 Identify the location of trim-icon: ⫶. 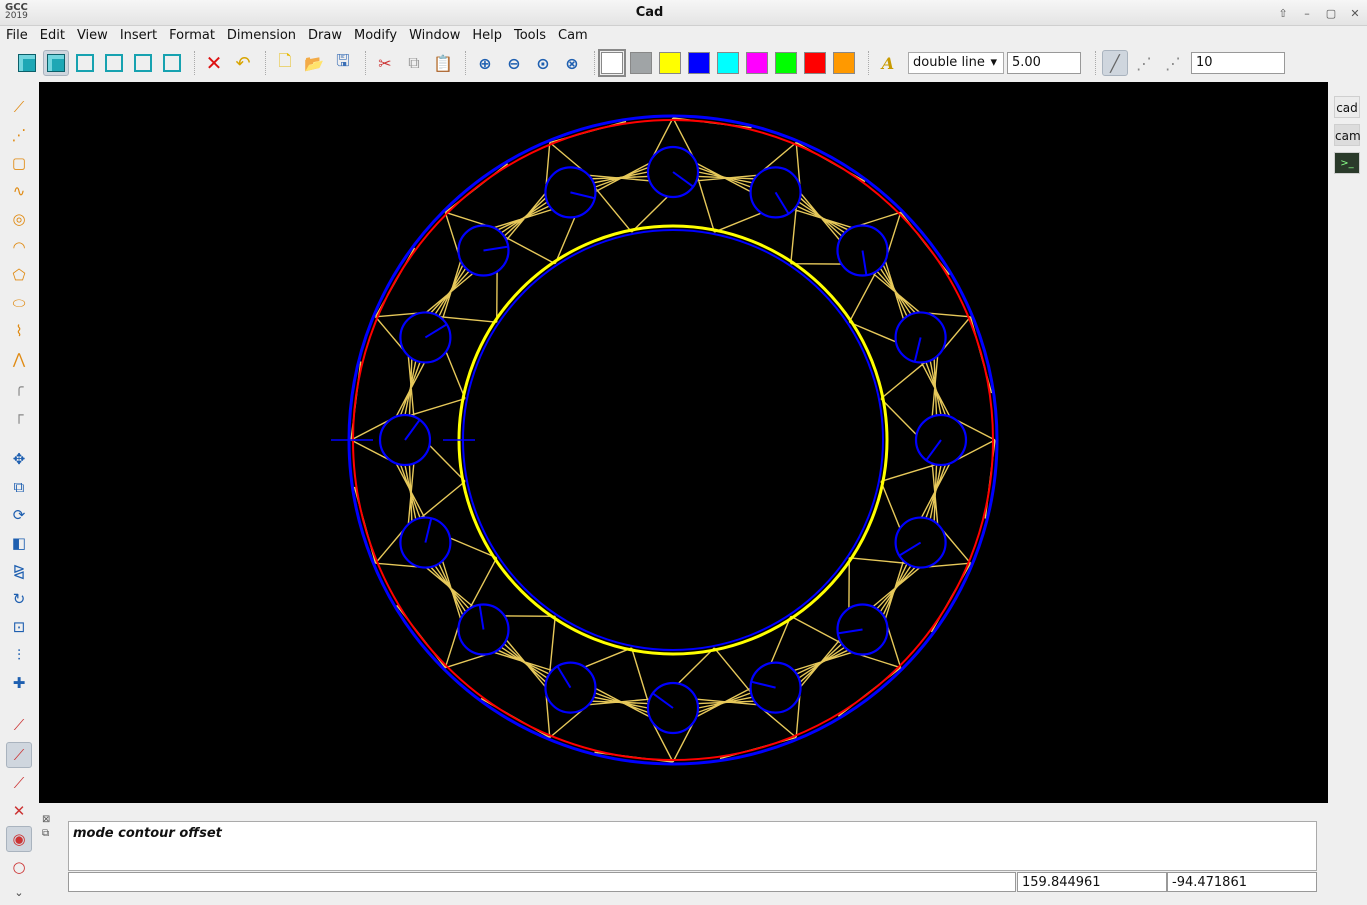
(19, 655).